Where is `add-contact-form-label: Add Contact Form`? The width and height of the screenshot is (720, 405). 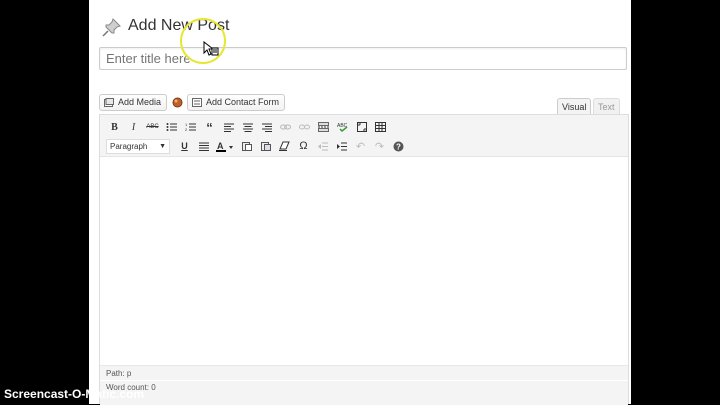
add-contact-form-label: Add Contact Form is located at coordinates (243, 102).